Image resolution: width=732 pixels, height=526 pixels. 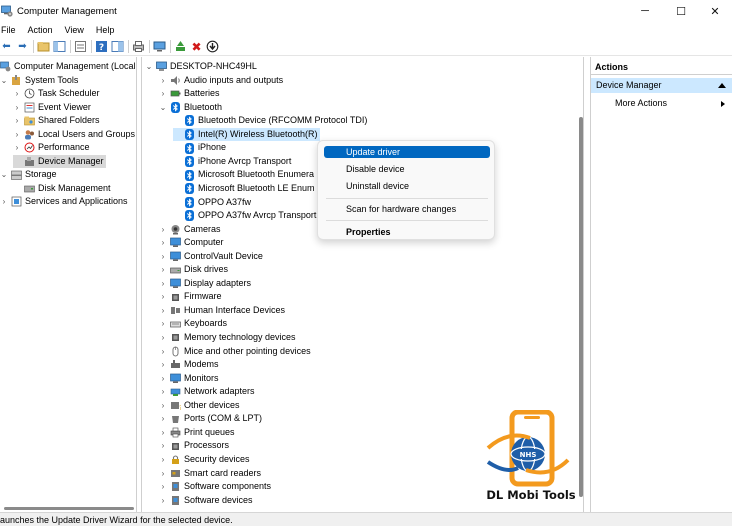 What do you see at coordinates (212, 203) in the screenshot?
I see `device-item-oppo-a37fw: OPPO A37fw` at bounding box center [212, 203].